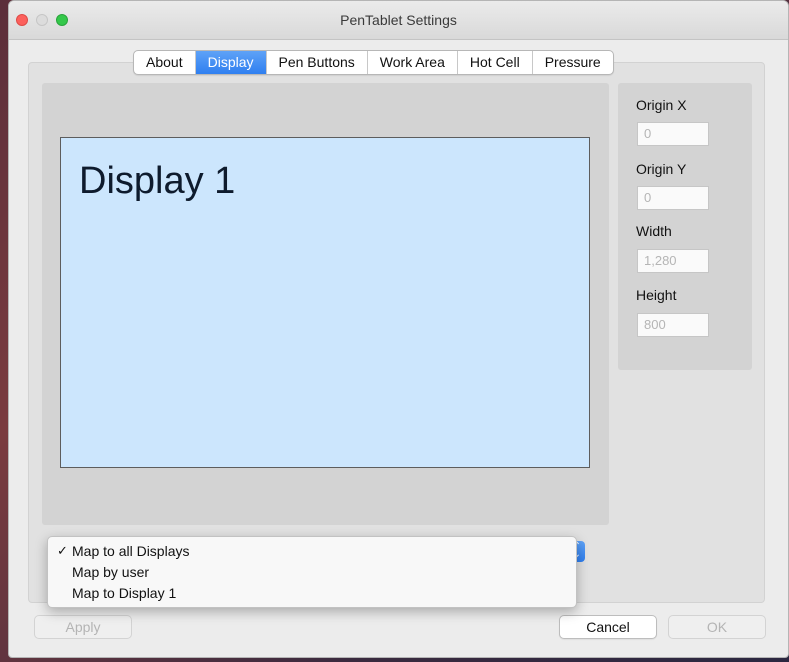  What do you see at coordinates (165, 62) in the screenshot?
I see `tab-about: About` at bounding box center [165, 62].